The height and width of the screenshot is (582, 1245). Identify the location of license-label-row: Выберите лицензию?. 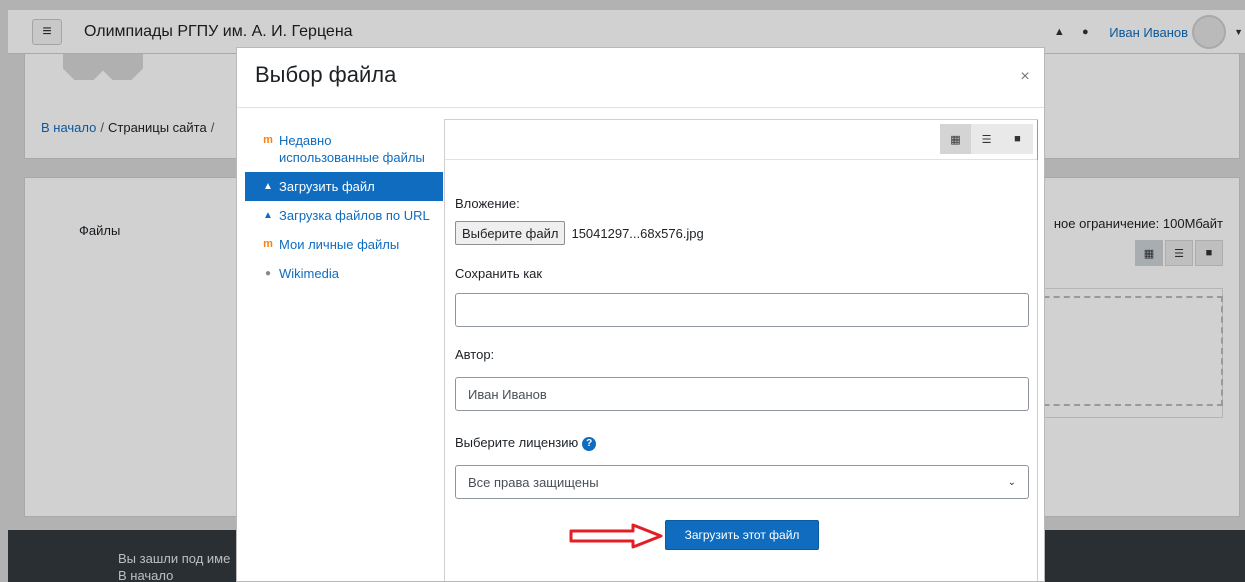
(742, 443).